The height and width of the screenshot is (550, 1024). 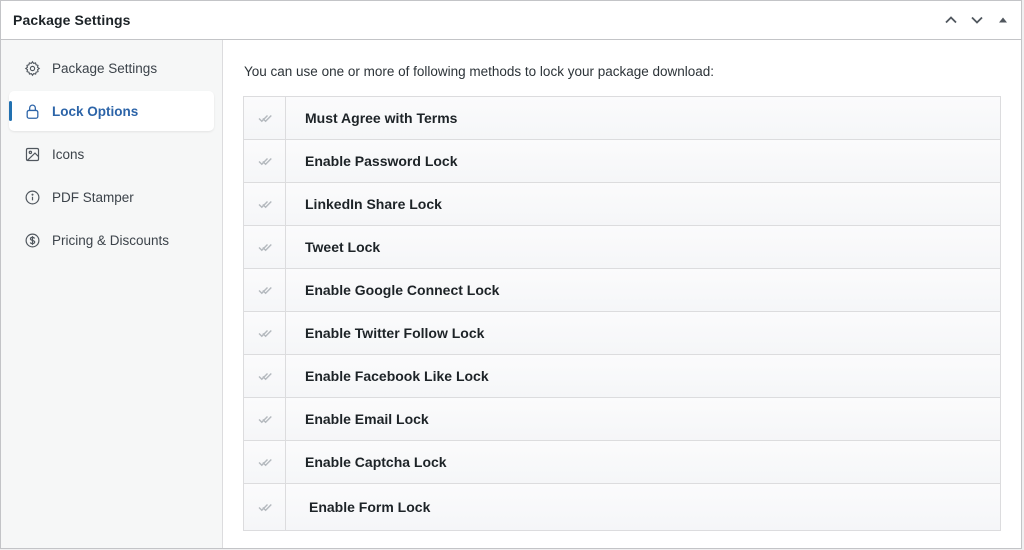 I want to click on sidebar-item-lock-options: Lock Options, so click(x=111, y=111).